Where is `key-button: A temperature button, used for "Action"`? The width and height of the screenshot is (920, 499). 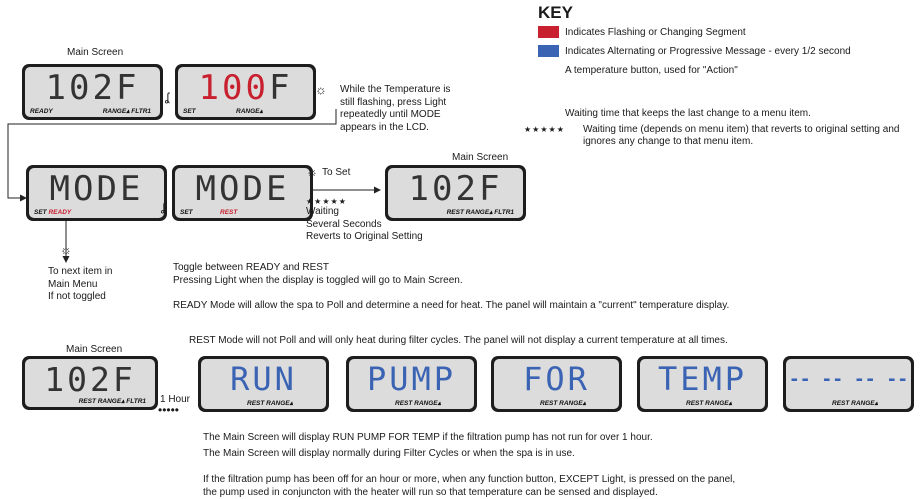 key-button: A temperature button, used for "Action" is located at coordinates (651, 70).